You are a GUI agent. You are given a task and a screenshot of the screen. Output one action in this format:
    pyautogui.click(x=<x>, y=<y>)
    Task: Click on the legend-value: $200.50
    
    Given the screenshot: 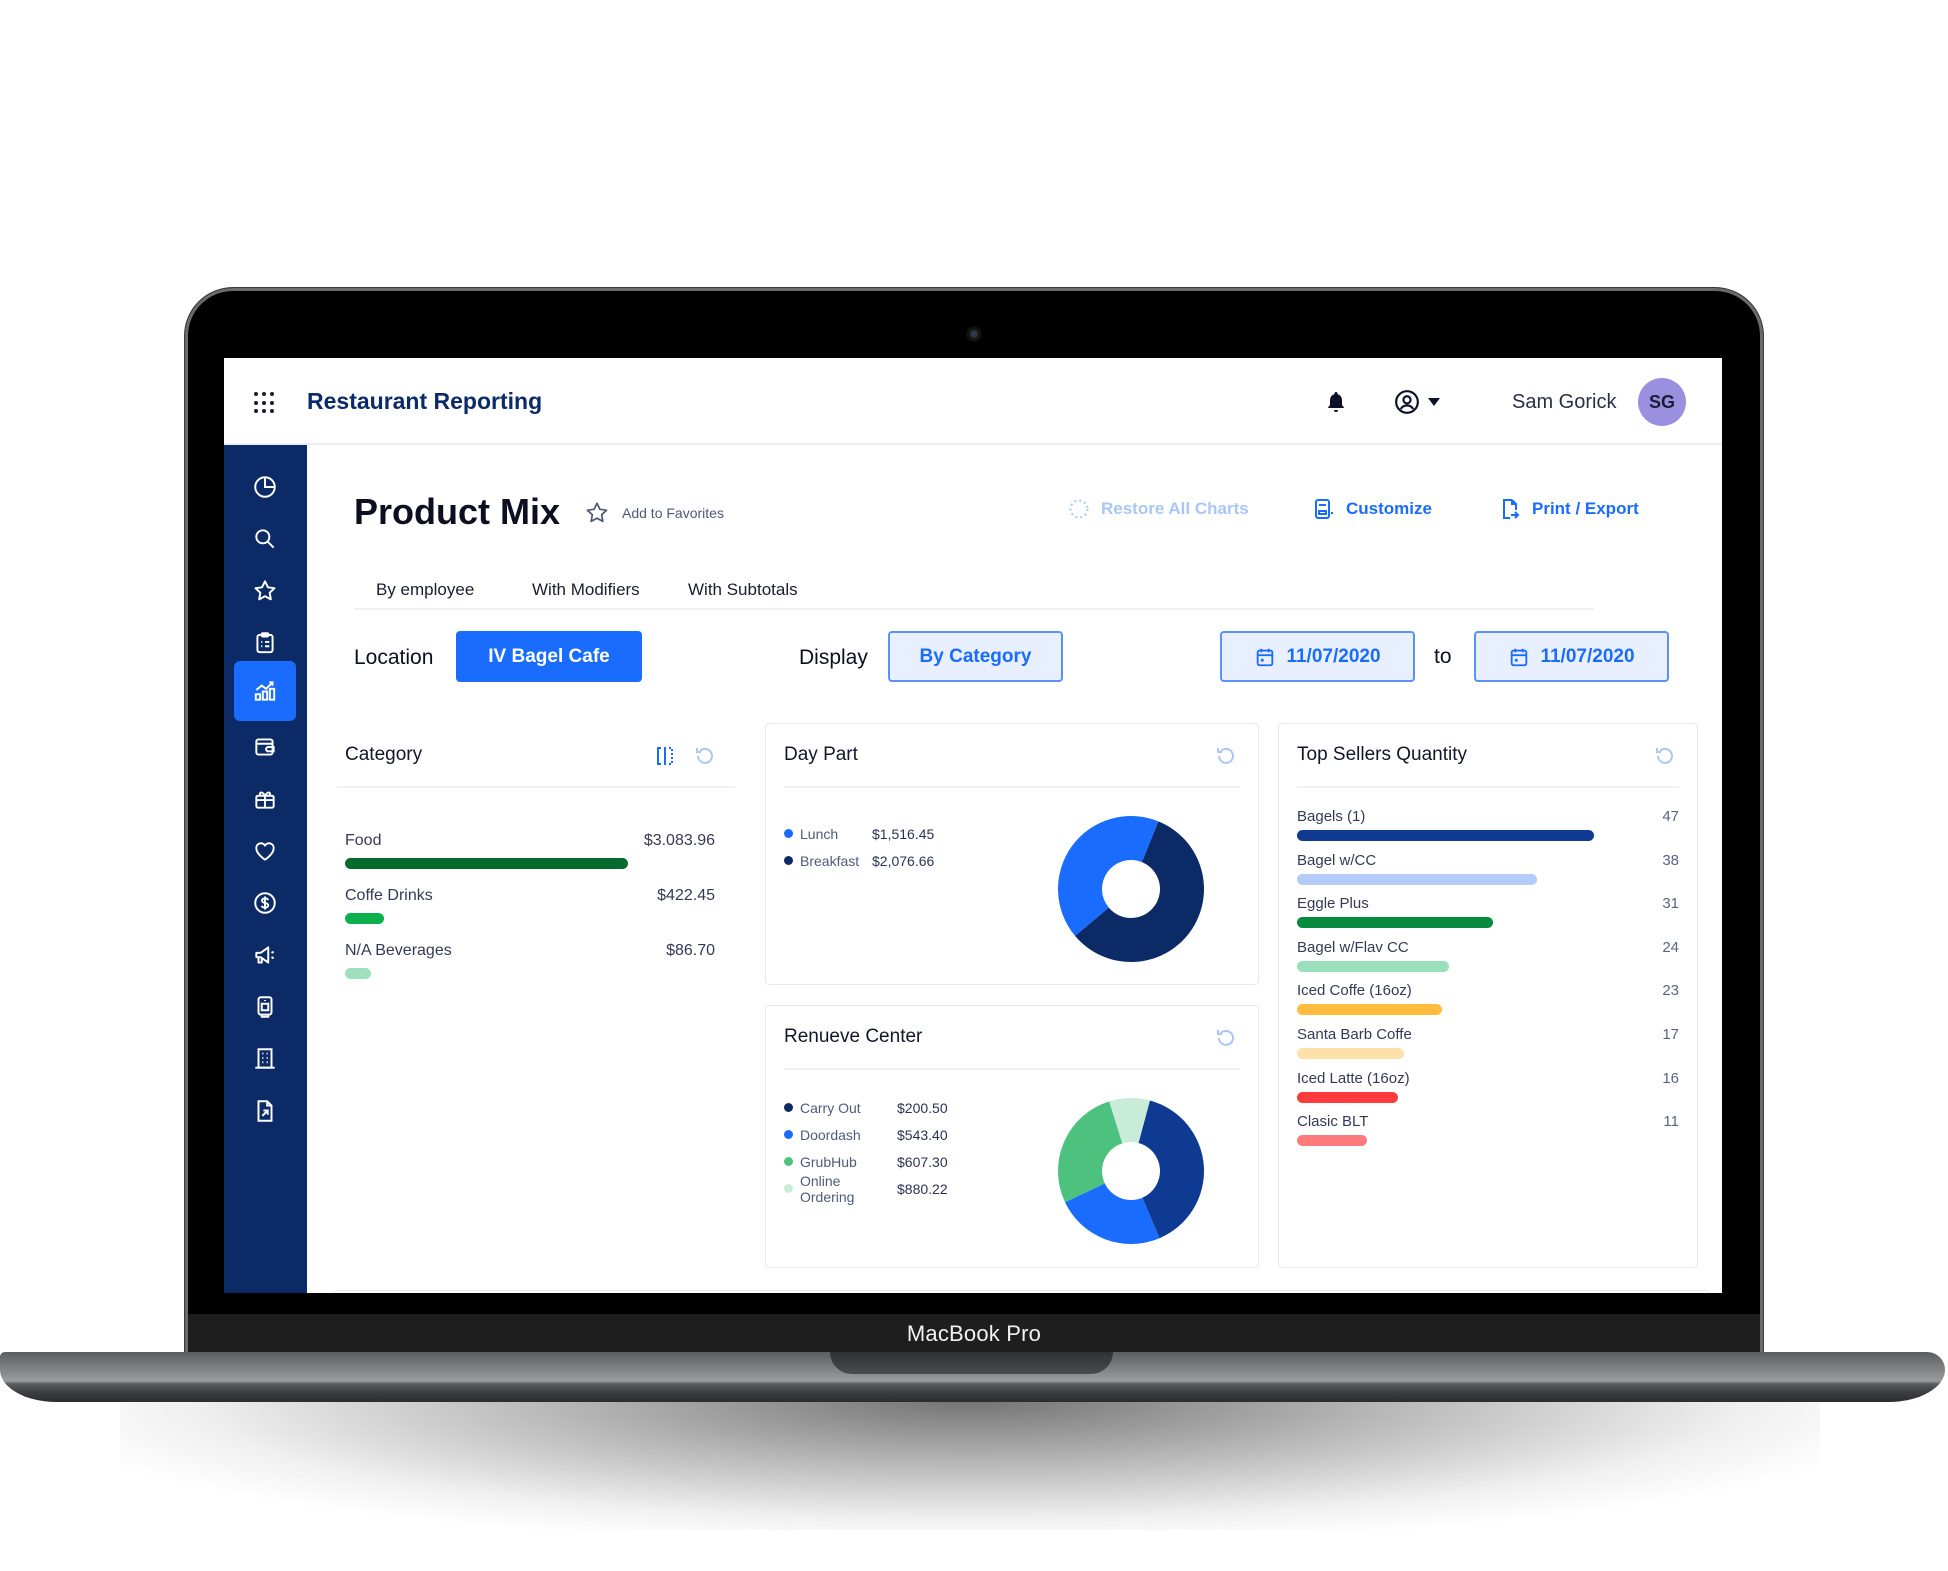 What is the action you would take?
    pyautogui.click(x=922, y=1107)
    